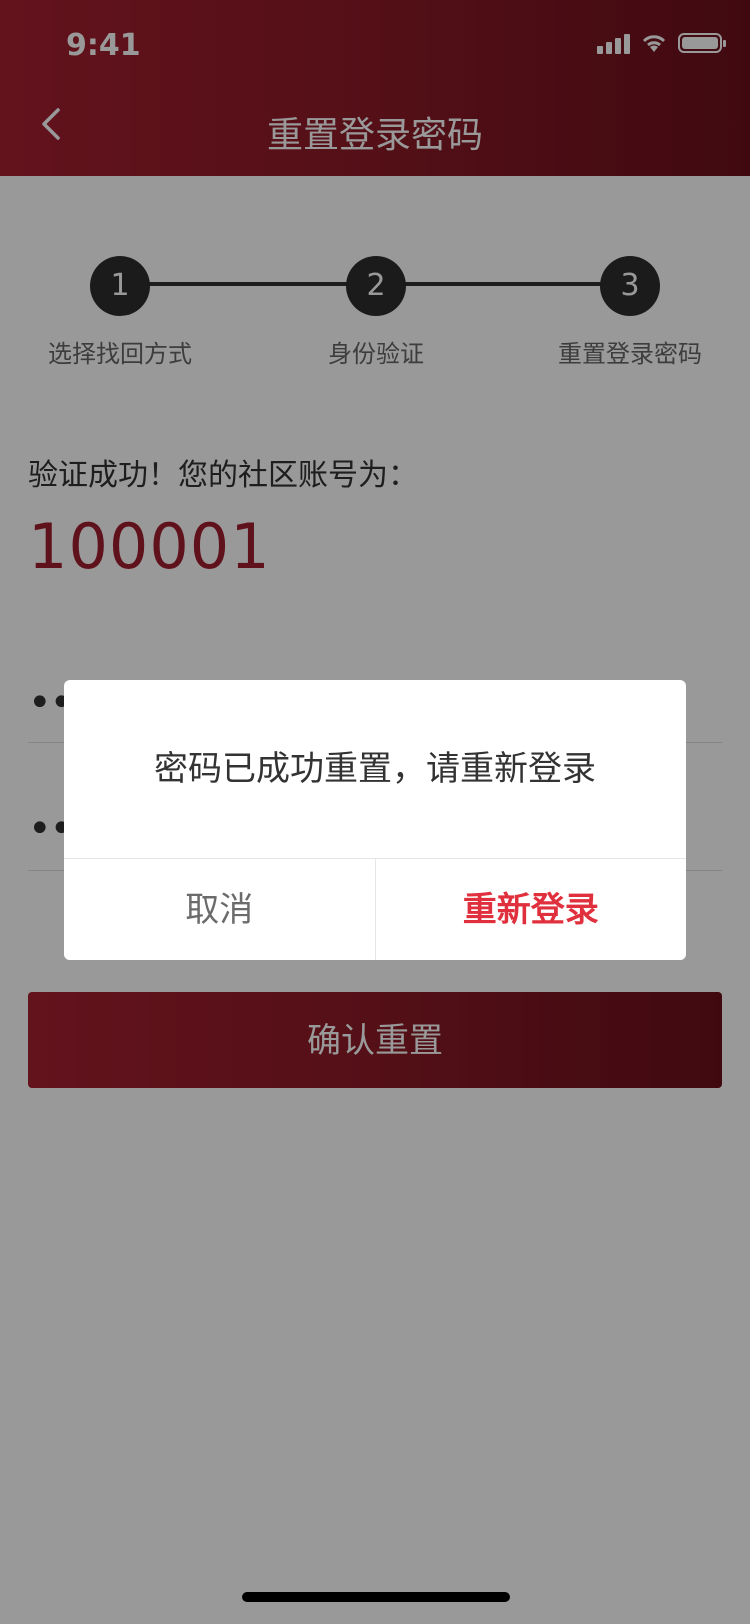 The height and width of the screenshot is (1624, 750). I want to click on dialog-actions: 取消 重新登录, so click(375, 909).